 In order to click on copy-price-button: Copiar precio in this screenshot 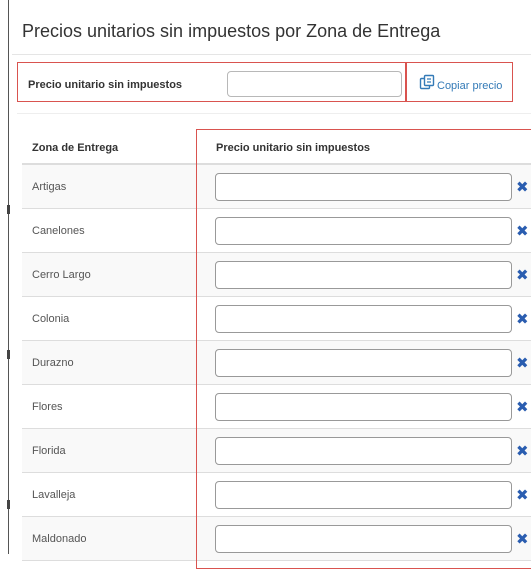, I will do `click(459, 82)`.